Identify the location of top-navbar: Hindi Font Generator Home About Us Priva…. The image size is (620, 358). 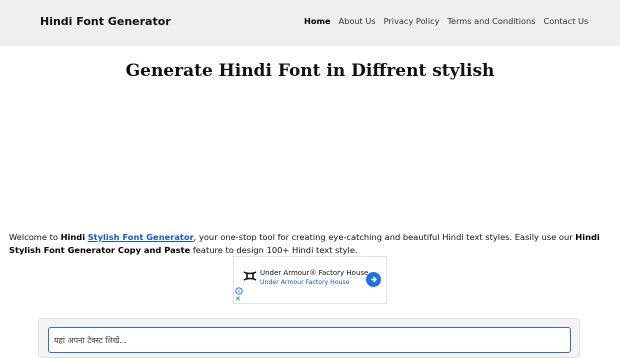
(310, 23).